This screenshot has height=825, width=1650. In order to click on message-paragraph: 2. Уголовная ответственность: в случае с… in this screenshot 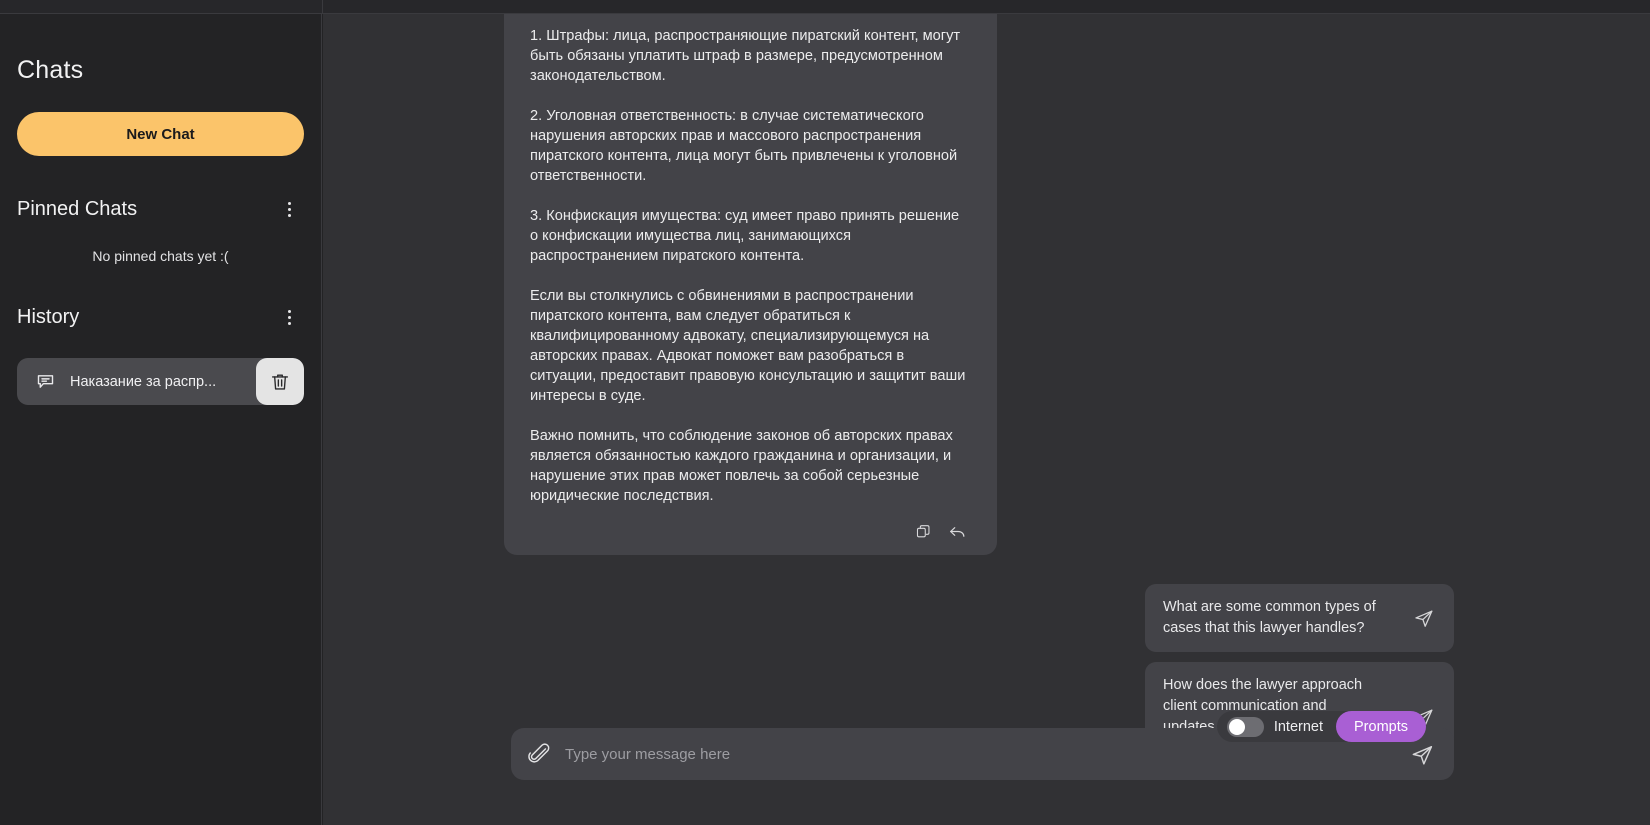, I will do `click(744, 146)`.